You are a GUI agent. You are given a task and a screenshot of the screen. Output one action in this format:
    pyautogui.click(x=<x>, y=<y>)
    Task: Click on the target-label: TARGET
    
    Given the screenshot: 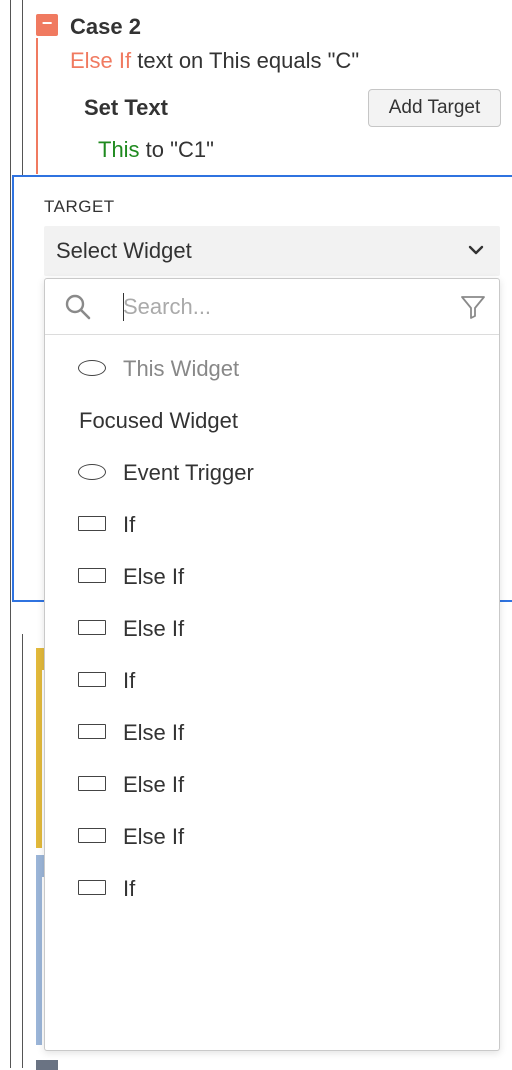 What is the action you would take?
    pyautogui.click(x=79, y=206)
    